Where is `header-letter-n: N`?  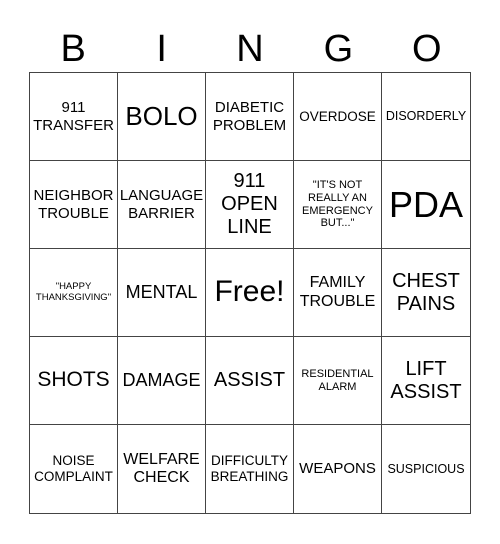
header-letter-n: N is located at coordinates (250, 49).